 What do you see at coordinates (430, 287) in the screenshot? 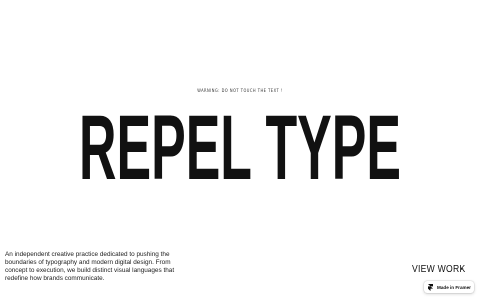
I see `framer-logo-icon` at bounding box center [430, 287].